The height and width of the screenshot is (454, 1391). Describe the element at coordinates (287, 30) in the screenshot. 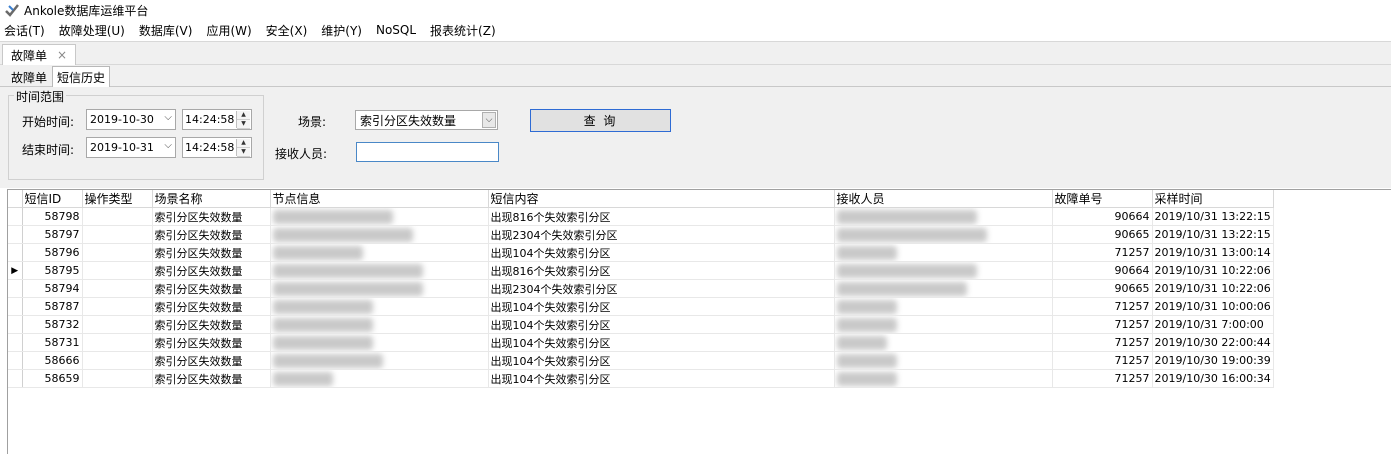

I see `menu-security: 安全(X)` at that location.